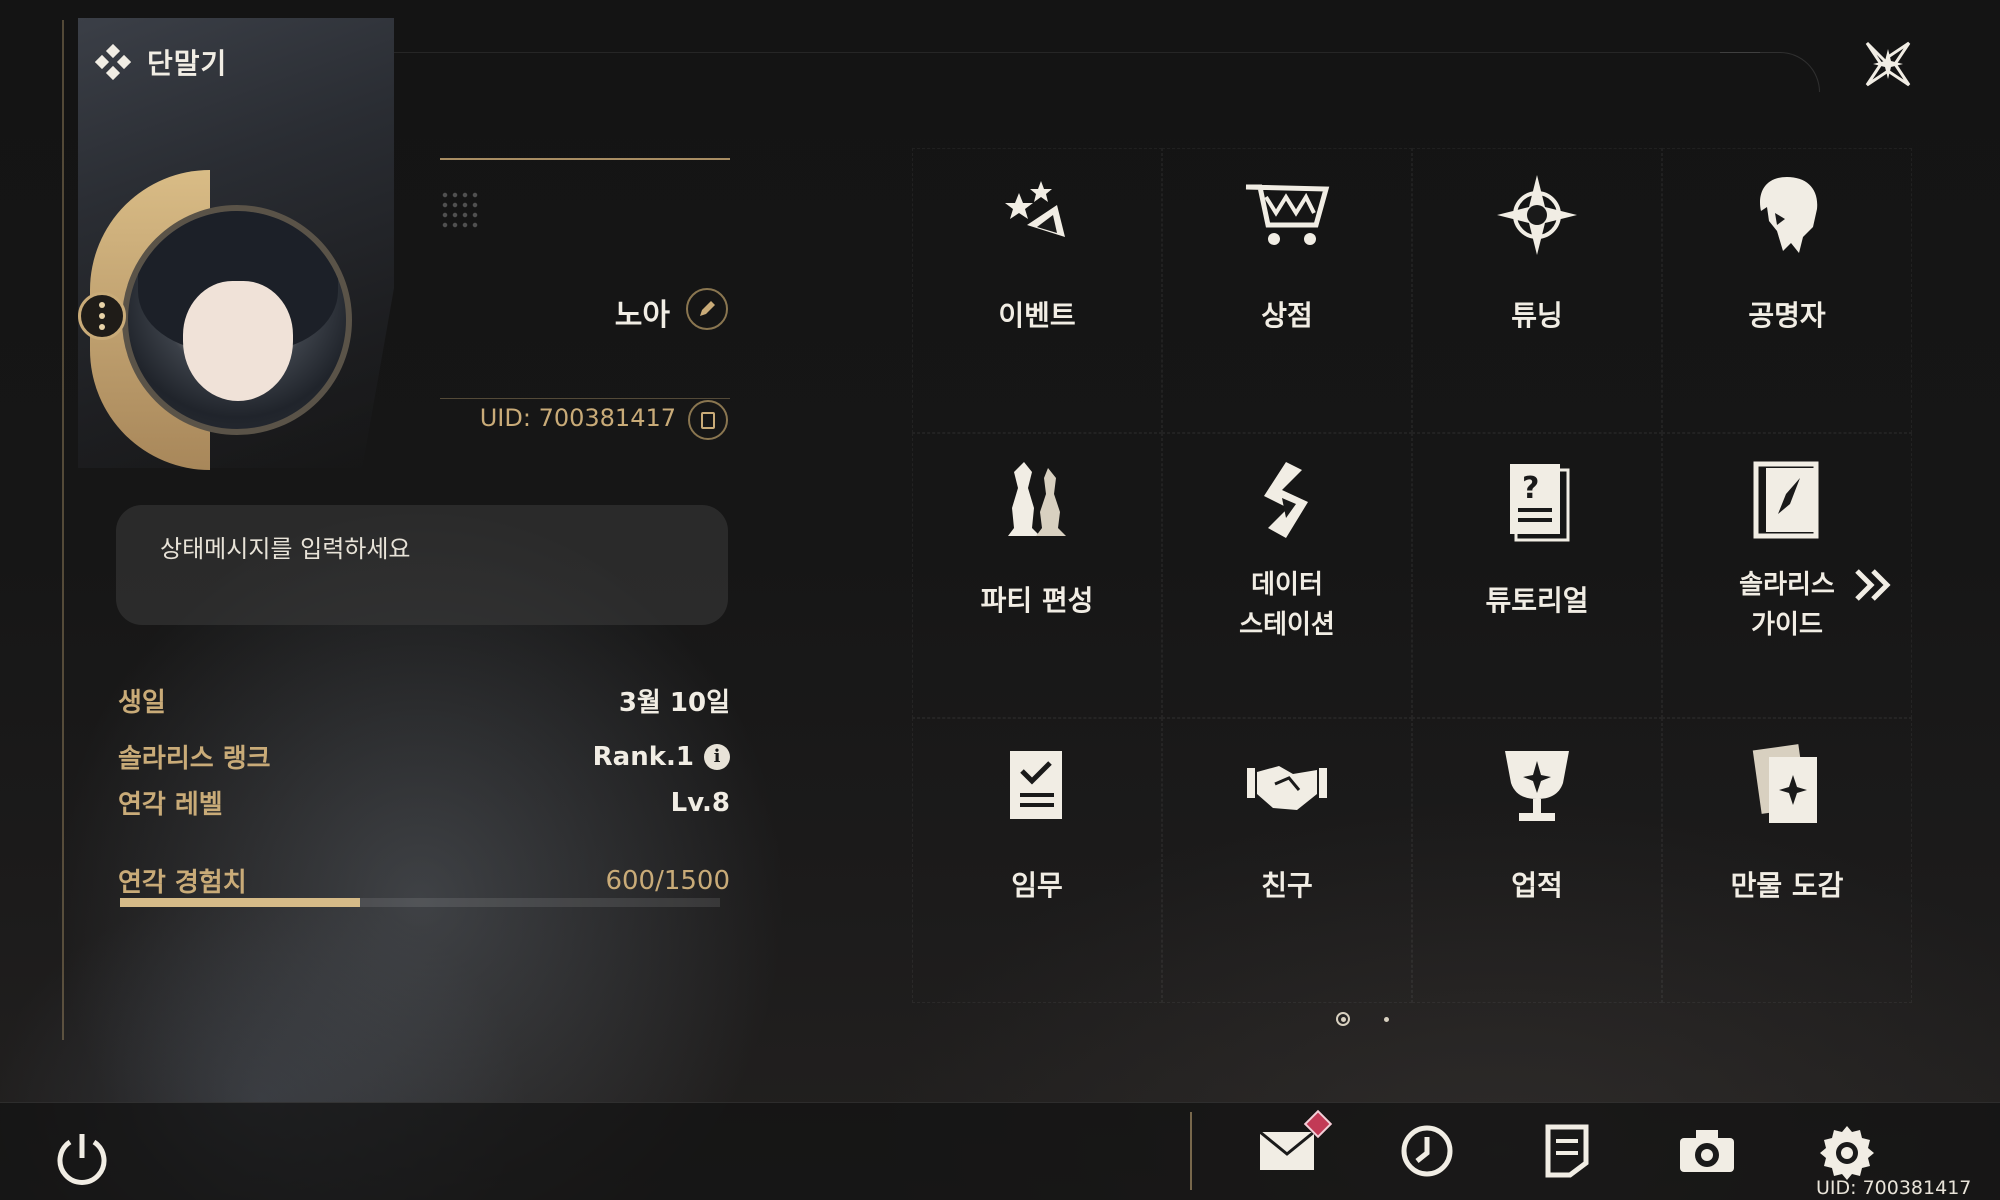 The width and height of the screenshot is (2000, 1200). What do you see at coordinates (577, 418) in the screenshot?
I see `player-uid: UID: 700381417` at bounding box center [577, 418].